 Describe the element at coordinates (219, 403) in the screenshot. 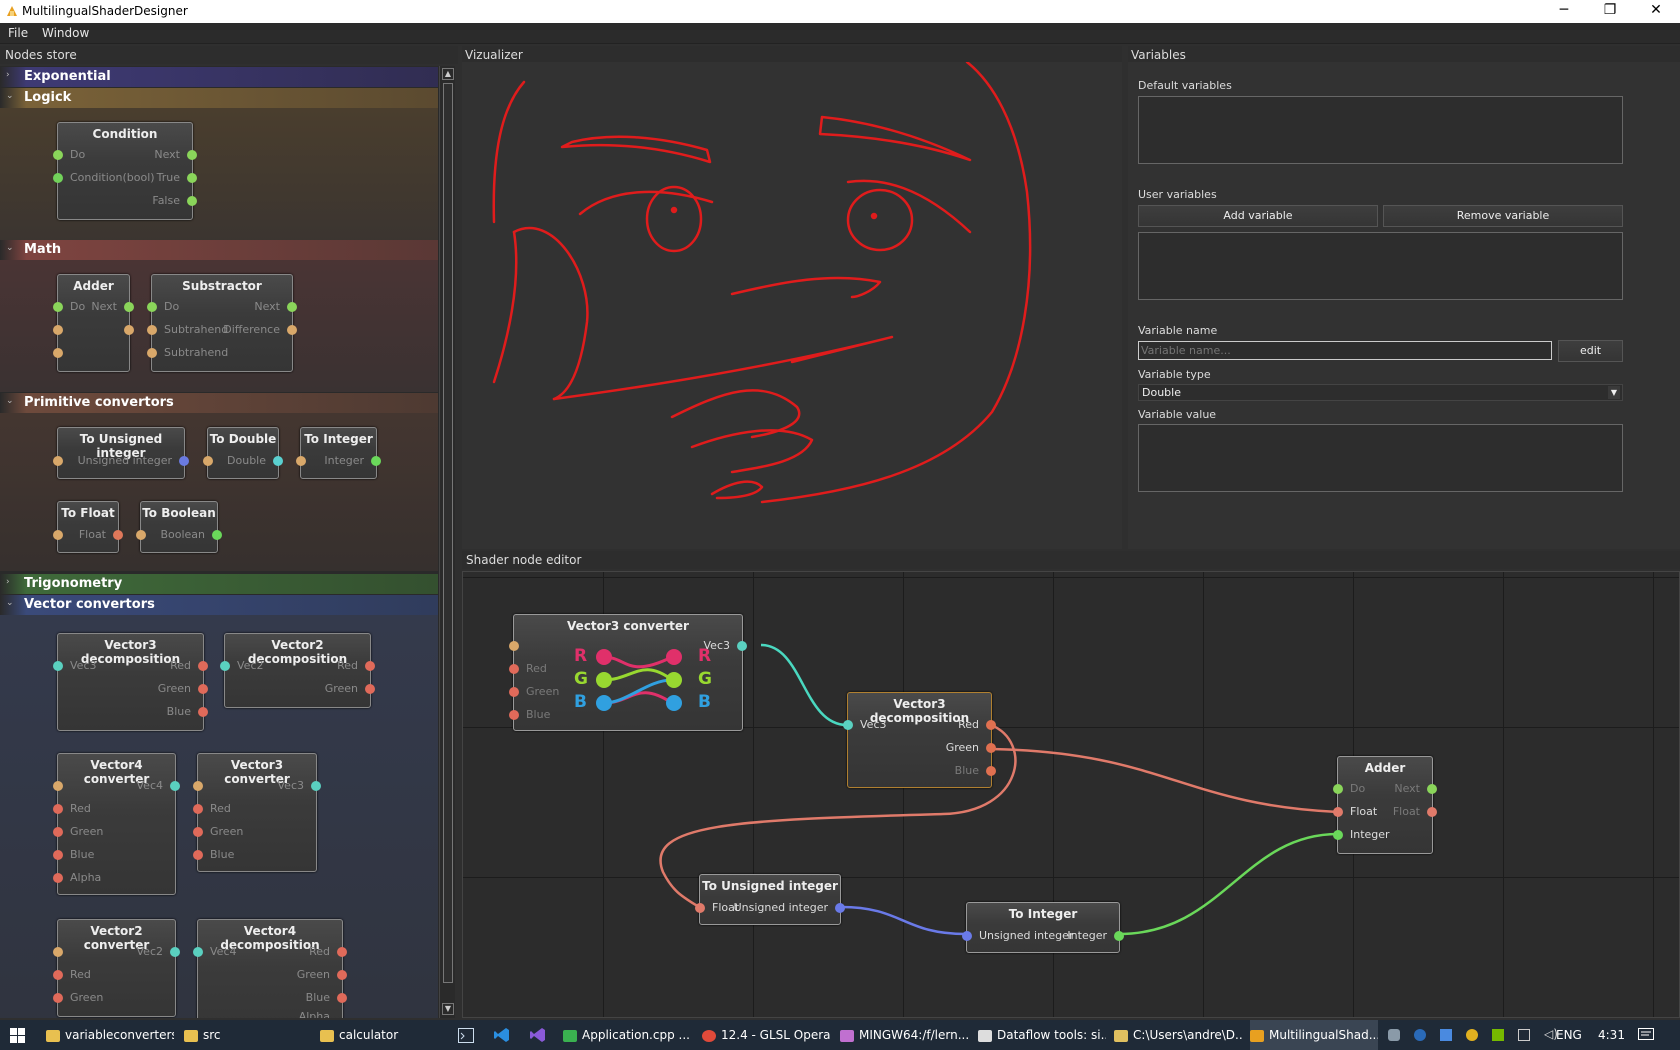

I see `category-primitive: ⌄ Primitive convertors` at that location.